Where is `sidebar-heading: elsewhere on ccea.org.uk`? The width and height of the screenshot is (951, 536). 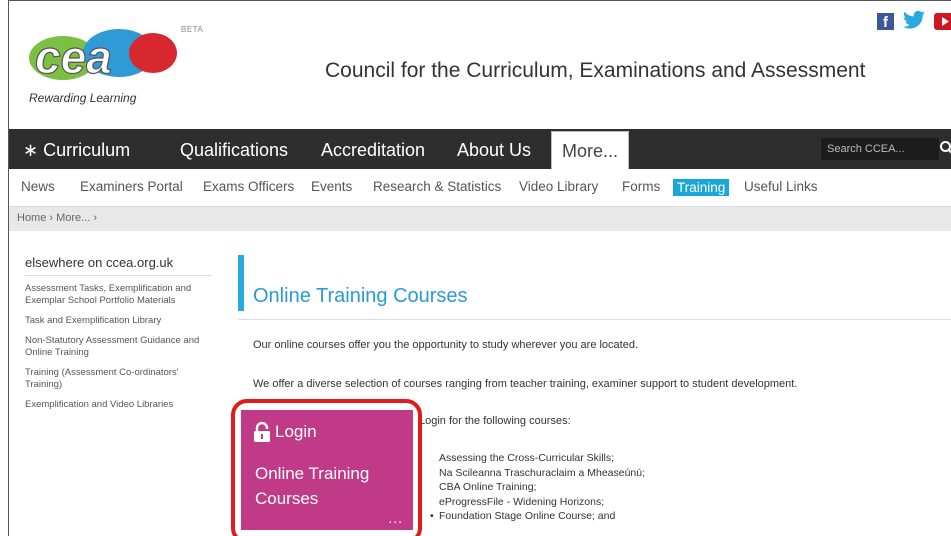
sidebar-heading: elsewhere on ccea.org.uk is located at coordinates (118, 265).